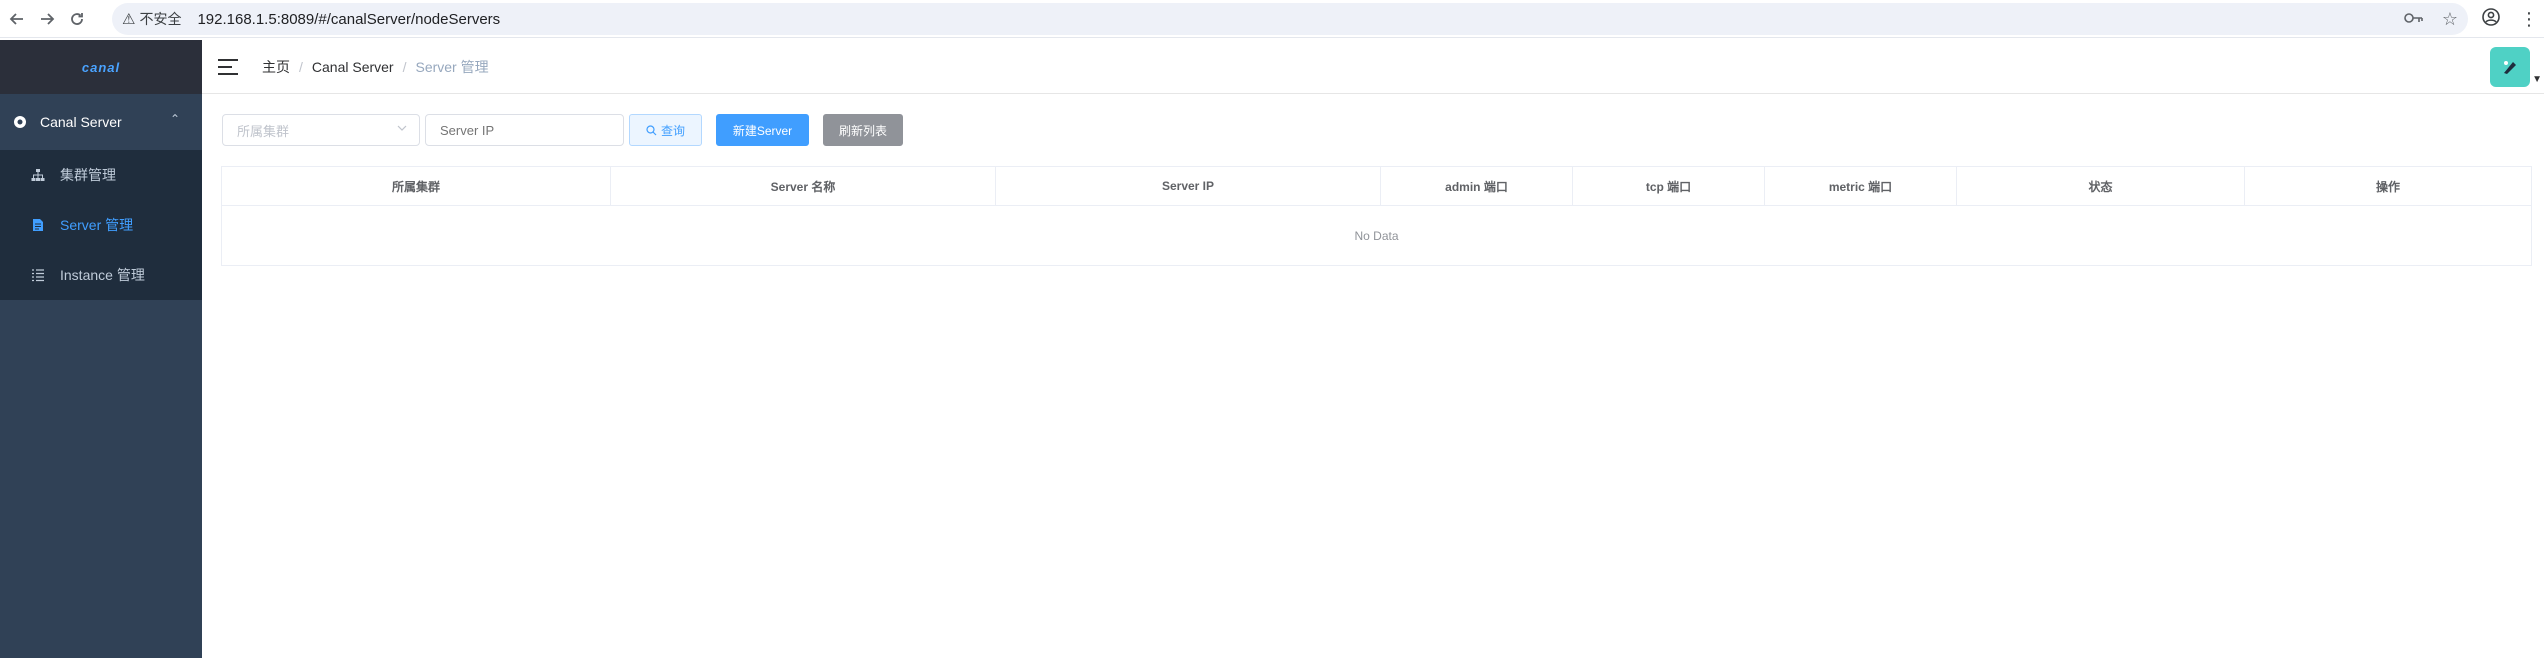 This screenshot has width=2544, height=658. What do you see at coordinates (81, 122) in the screenshot?
I see `sidebar-group-label: Canal Server` at bounding box center [81, 122].